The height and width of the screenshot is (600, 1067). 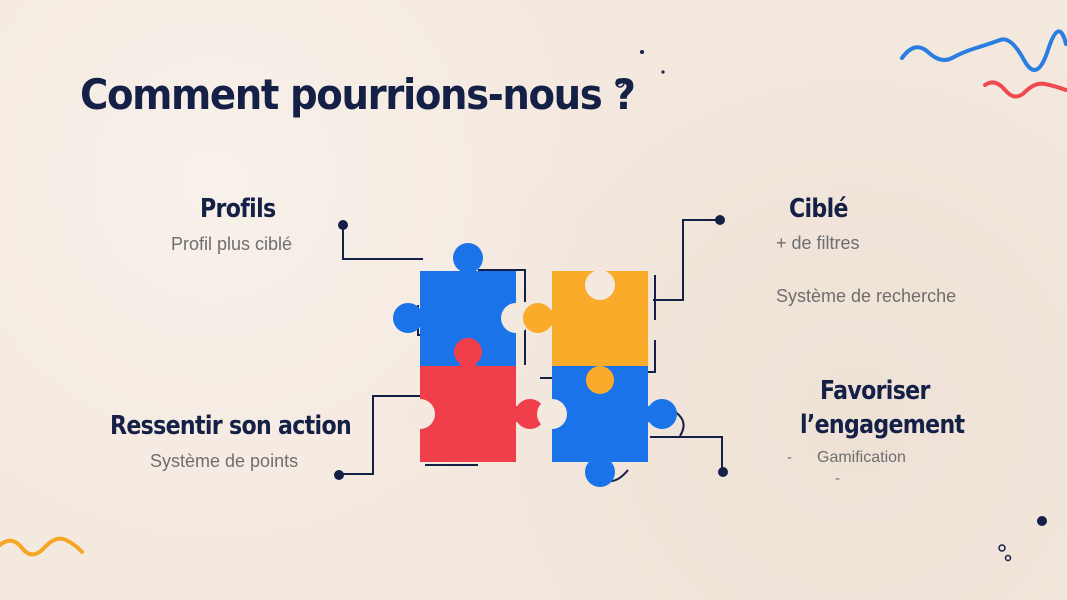 What do you see at coordinates (818, 243) in the screenshot?
I see `cible-detail-1: + de filtres` at bounding box center [818, 243].